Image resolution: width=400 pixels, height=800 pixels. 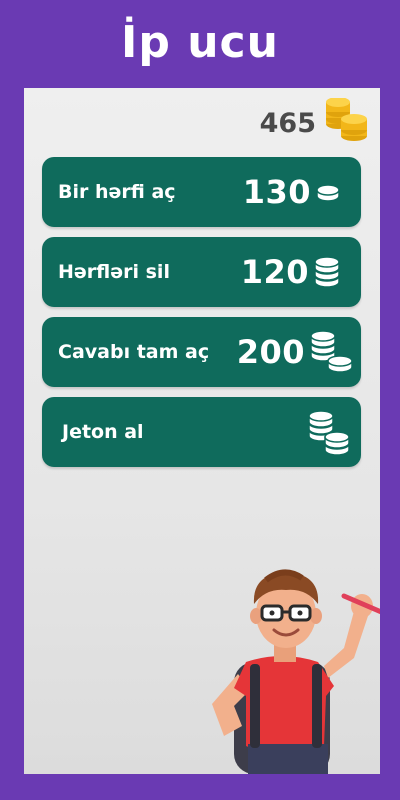 I want to click on coin-stack-icon, so click(x=327, y=272).